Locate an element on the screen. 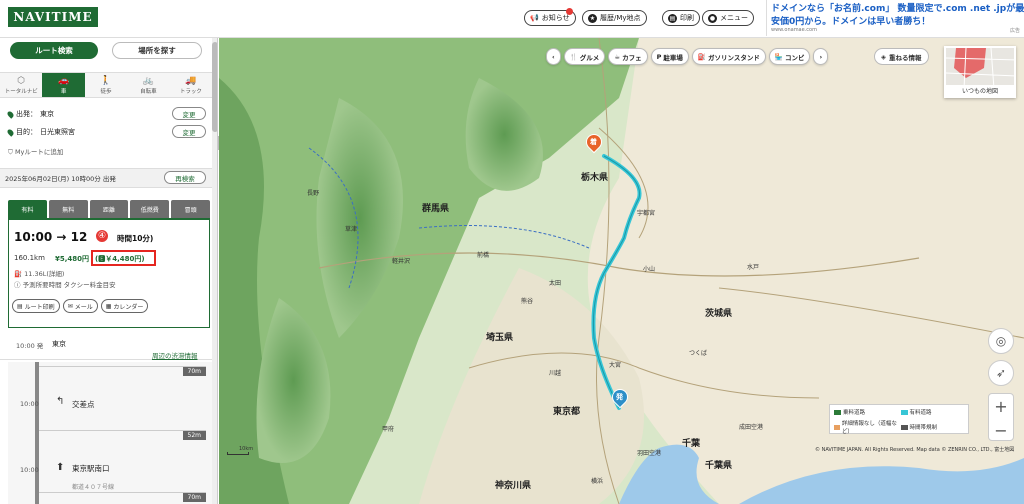 The image size is (1024, 504). tab-walk: 🚶 徒歩 is located at coordinates (106, 85).